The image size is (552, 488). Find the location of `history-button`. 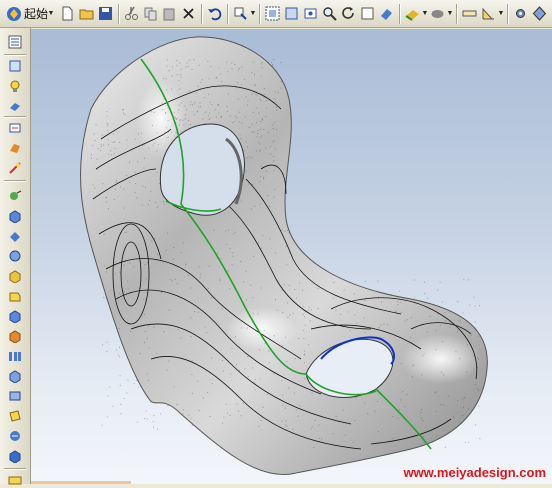

history-button is located at coordinates (14, 128).